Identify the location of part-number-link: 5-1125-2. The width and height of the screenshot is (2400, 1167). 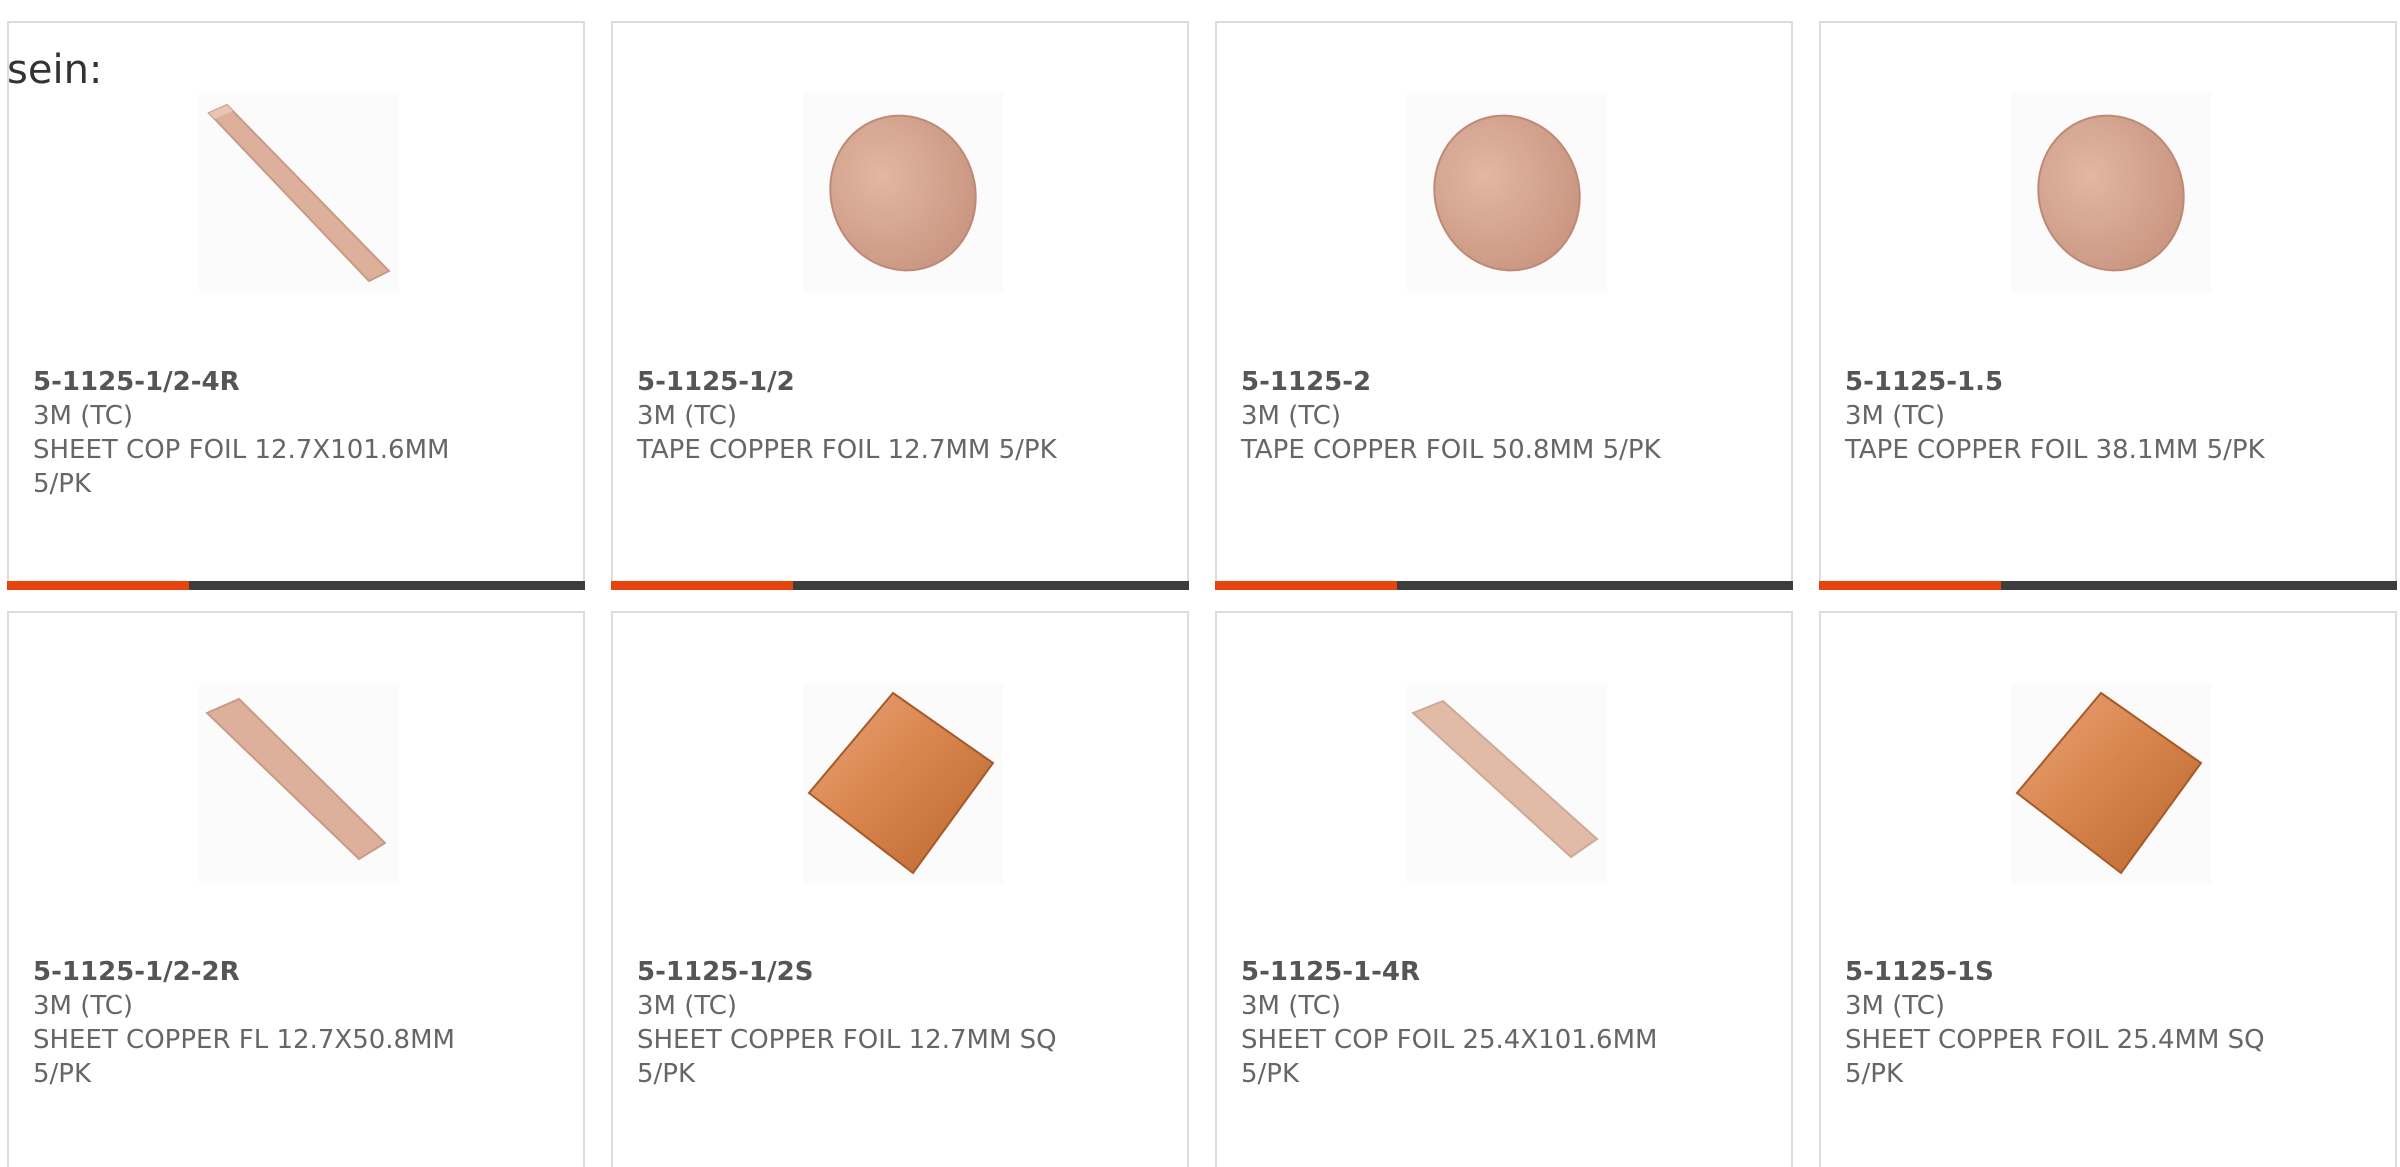
(1504, 382).